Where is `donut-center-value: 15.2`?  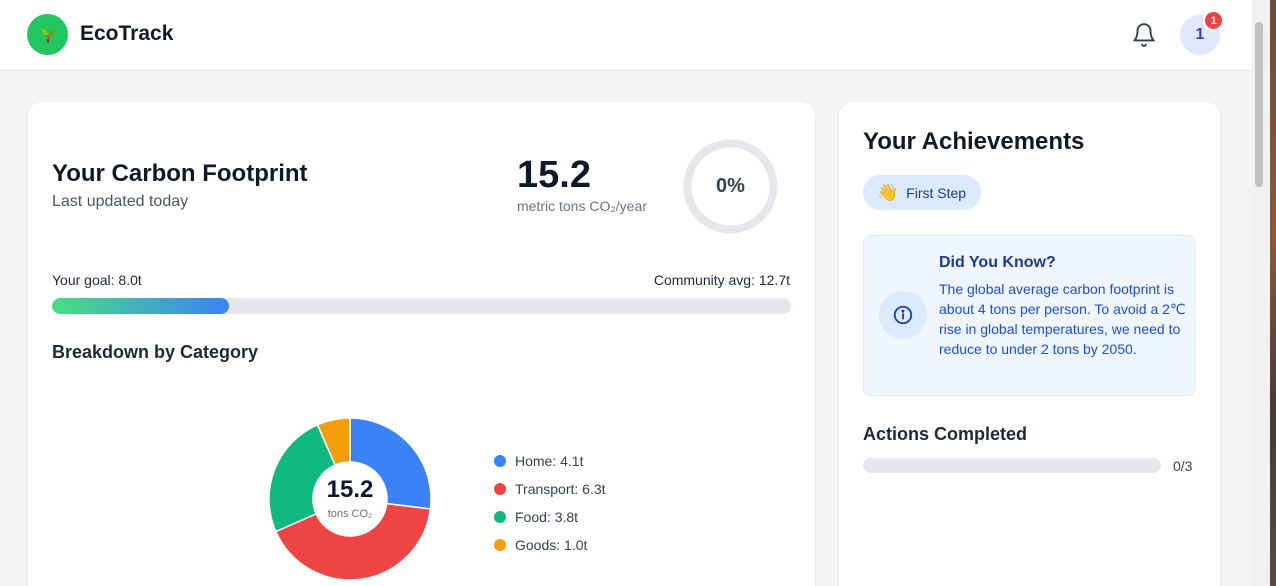 donut-center-value: 15.2 is located at coordinates (350, 489).